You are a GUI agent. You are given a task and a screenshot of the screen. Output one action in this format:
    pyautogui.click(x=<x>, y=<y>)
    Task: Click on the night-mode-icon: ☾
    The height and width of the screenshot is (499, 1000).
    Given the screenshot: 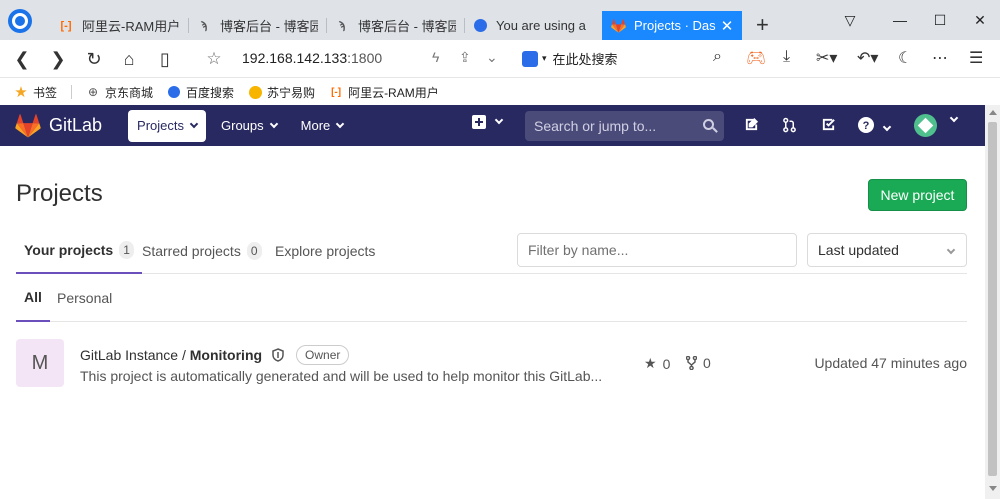 What is the action you would take?
    pyautogui.click(x=905, y=58)
    